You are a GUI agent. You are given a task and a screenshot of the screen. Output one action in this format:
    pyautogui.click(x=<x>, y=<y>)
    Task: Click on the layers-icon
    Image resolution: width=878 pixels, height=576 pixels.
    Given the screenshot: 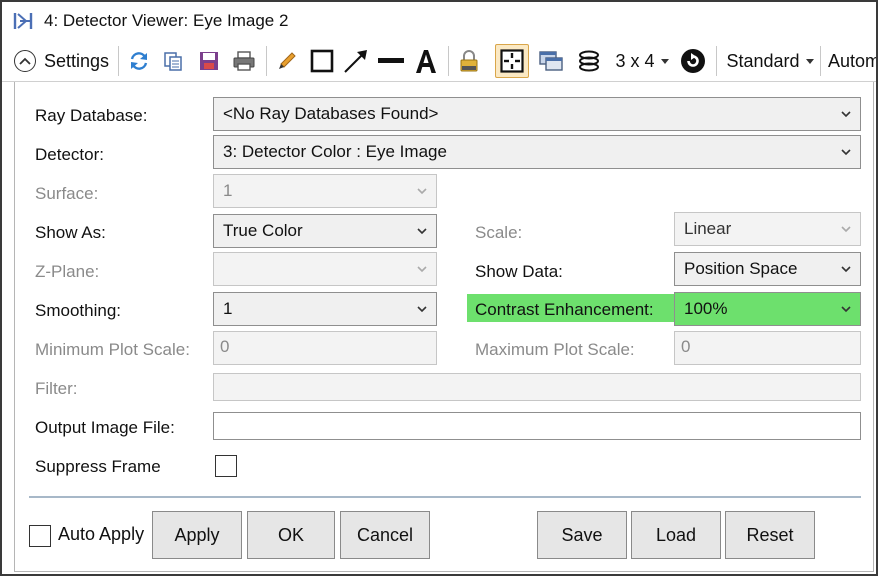 What is the action you would take?
    pyautogui.click(x=589, y=61)
    